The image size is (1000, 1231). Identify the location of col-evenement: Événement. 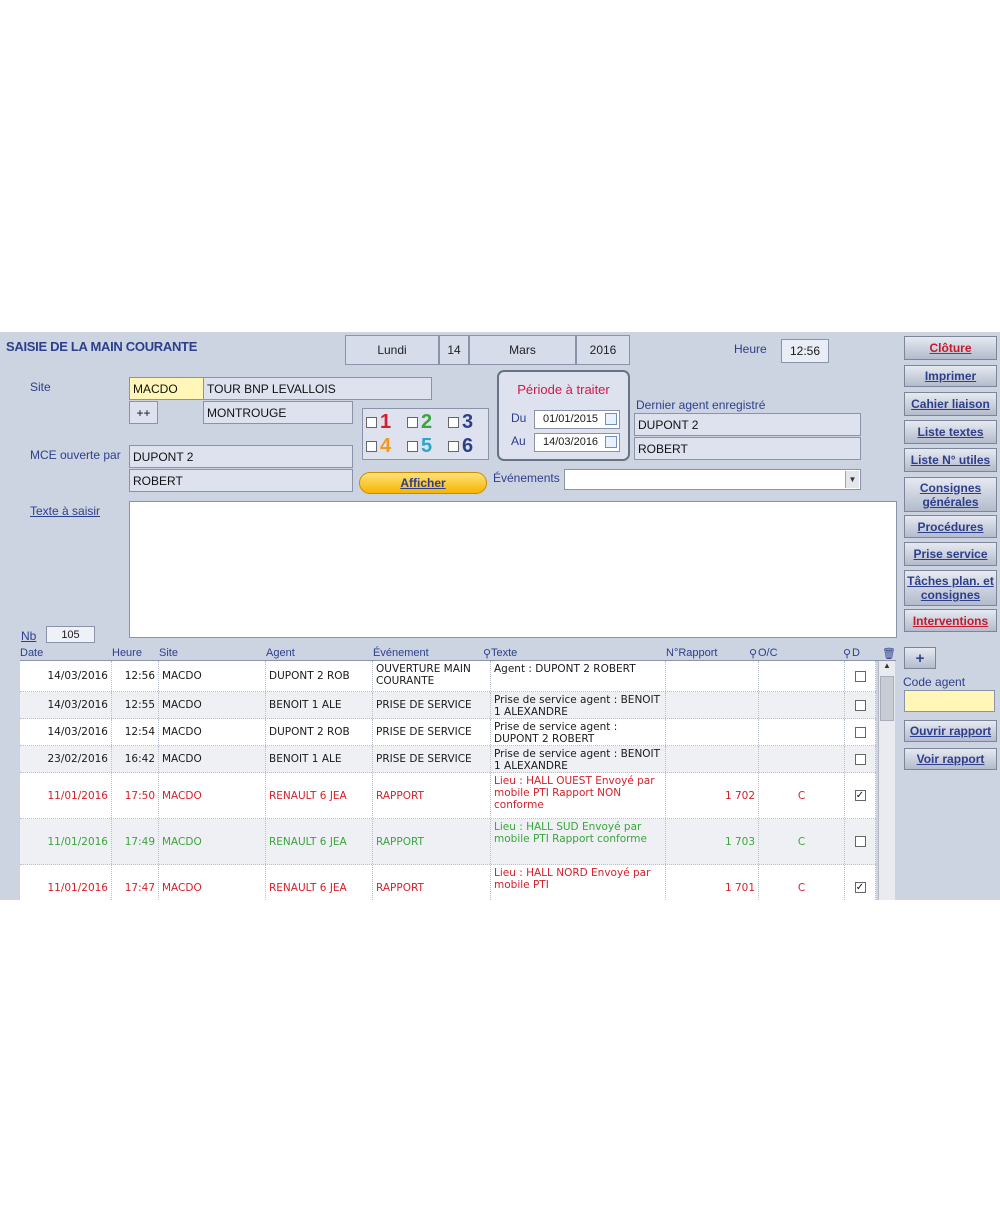
(401, 653).